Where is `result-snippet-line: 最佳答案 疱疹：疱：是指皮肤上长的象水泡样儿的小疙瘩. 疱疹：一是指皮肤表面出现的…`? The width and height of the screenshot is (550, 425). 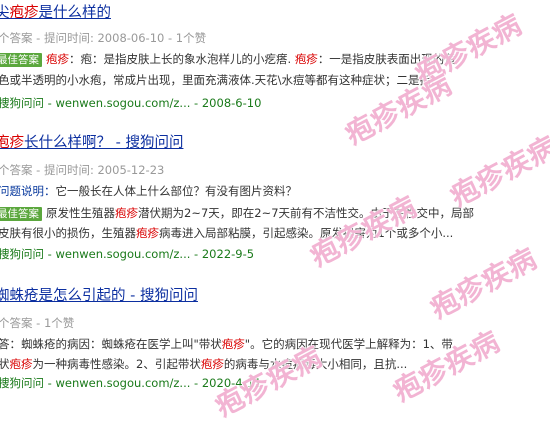
result-snippet-line: 最佳答案 疱疹：疱：是指皮肤上长的象水泡样儿的小疙瘩. 疱疹：一是指皮肤表面出现的… is located at coordinates (228, 59).